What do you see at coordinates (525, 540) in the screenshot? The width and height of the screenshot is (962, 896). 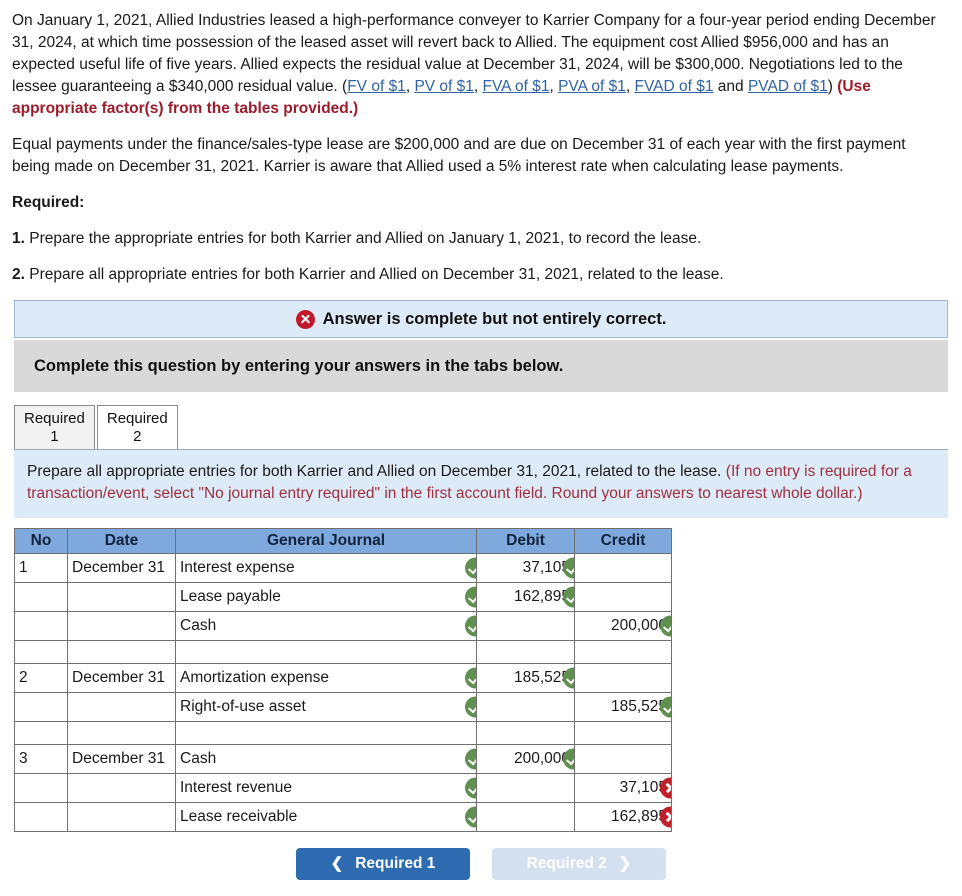 I see `column-header-debit: Debit` at bounding box center [525, 540].